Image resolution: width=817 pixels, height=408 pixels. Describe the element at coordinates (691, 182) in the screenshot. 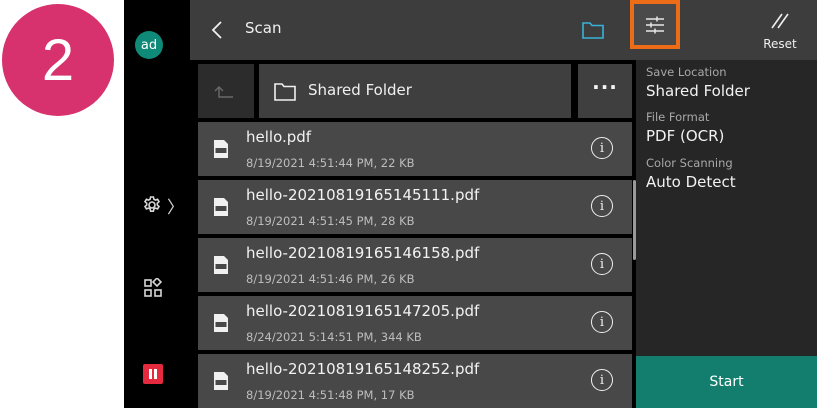

I see `color-scanning-value: Auto Detect` at that location.